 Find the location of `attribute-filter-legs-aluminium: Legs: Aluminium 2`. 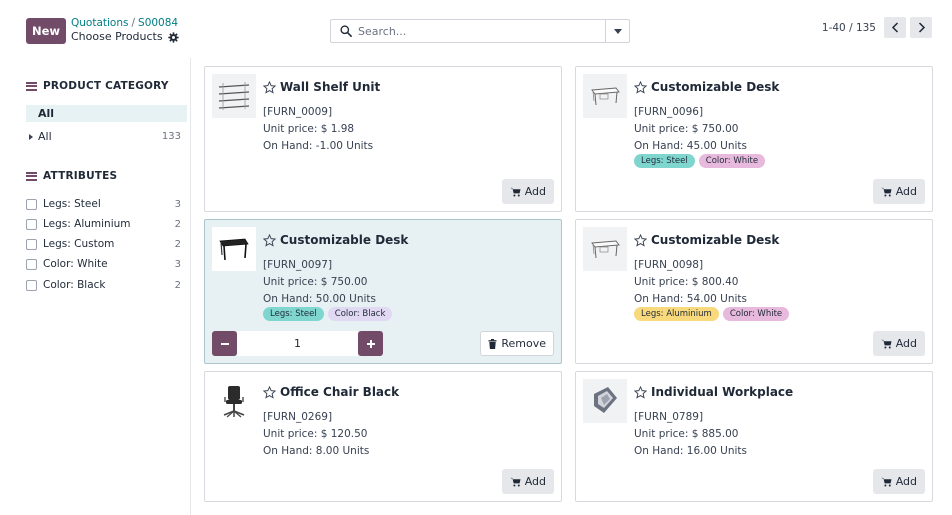

attribute-filter-legs-aluminium: Legs: Aluminium 2 is located at coordinates (106, 224).